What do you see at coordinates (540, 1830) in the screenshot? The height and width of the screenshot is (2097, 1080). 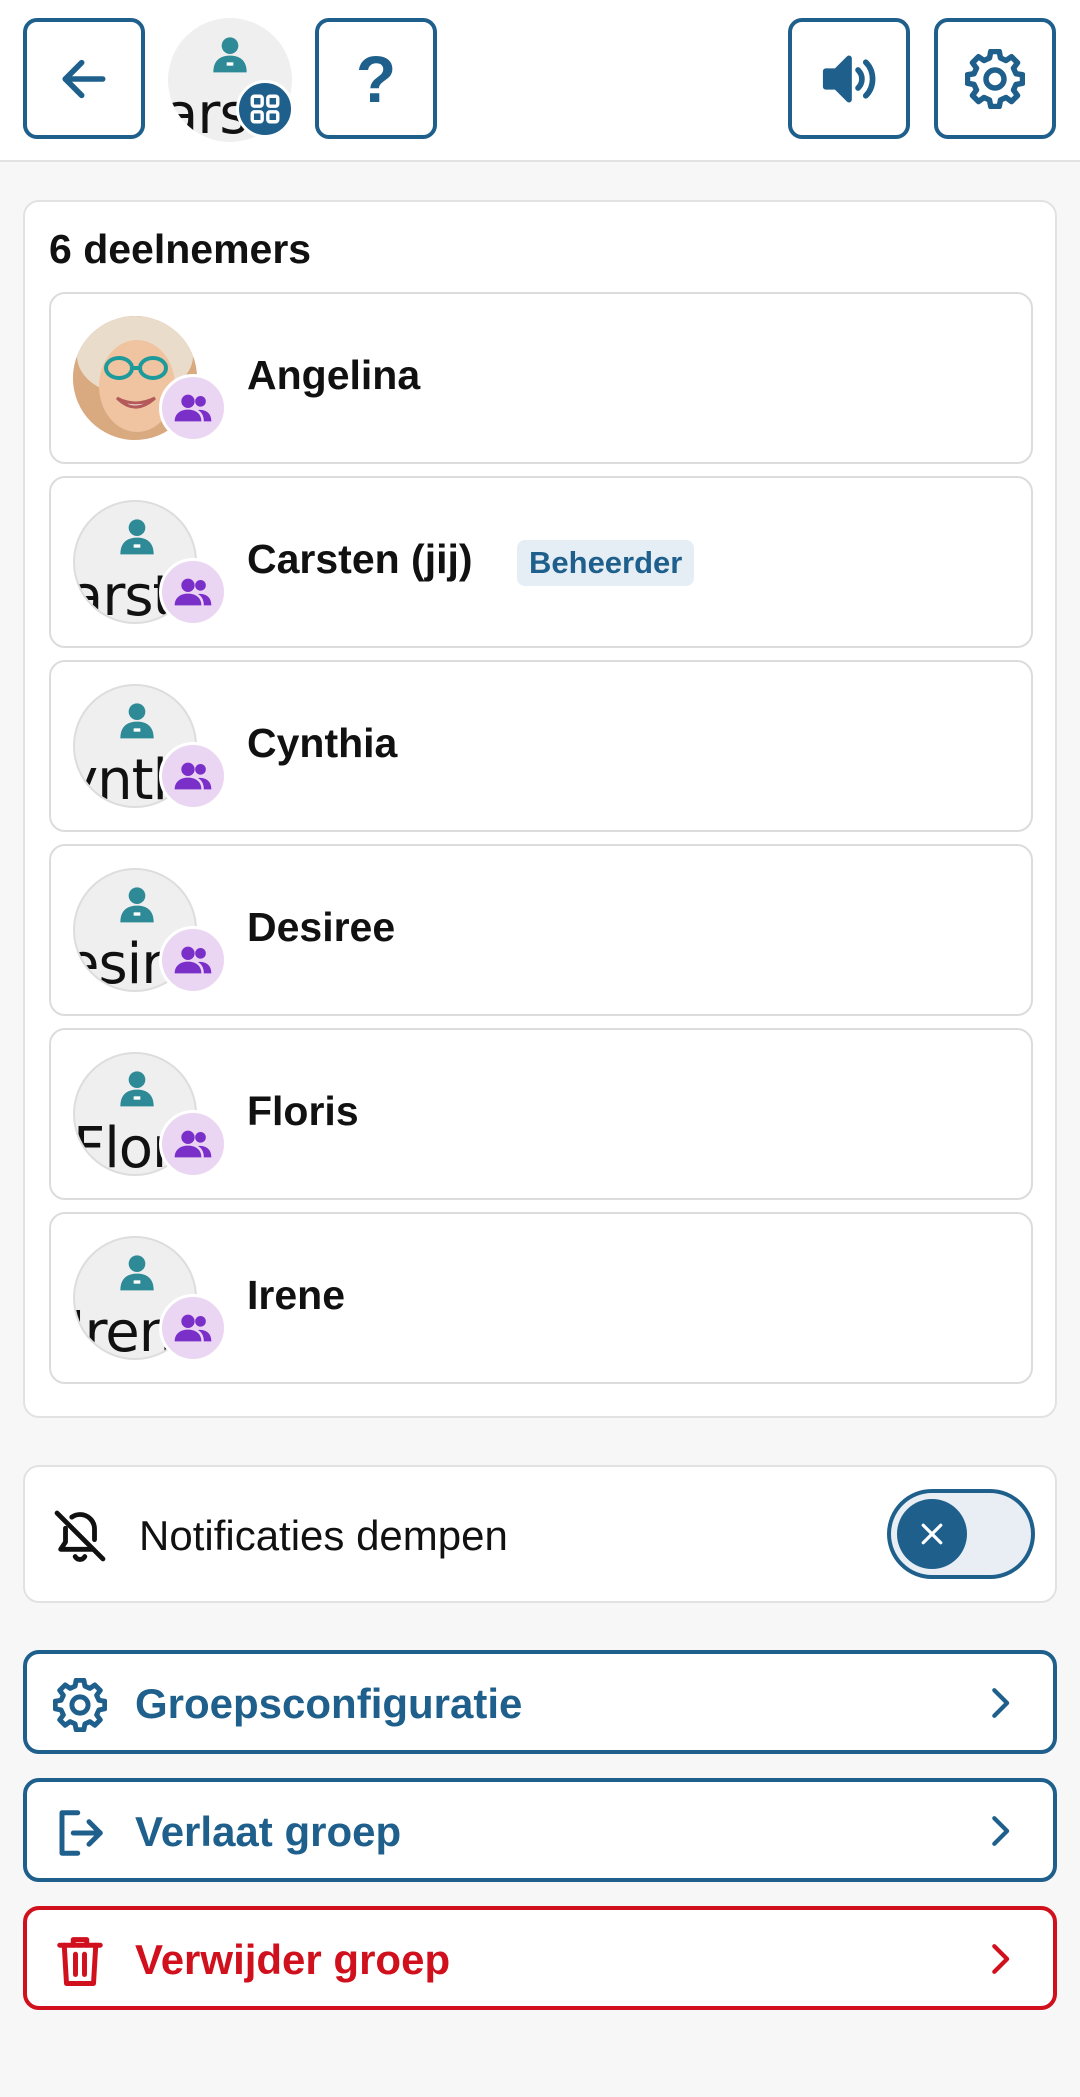 I see `leave-group-button: Verlaat groep` at bounding box center [540, 1830].